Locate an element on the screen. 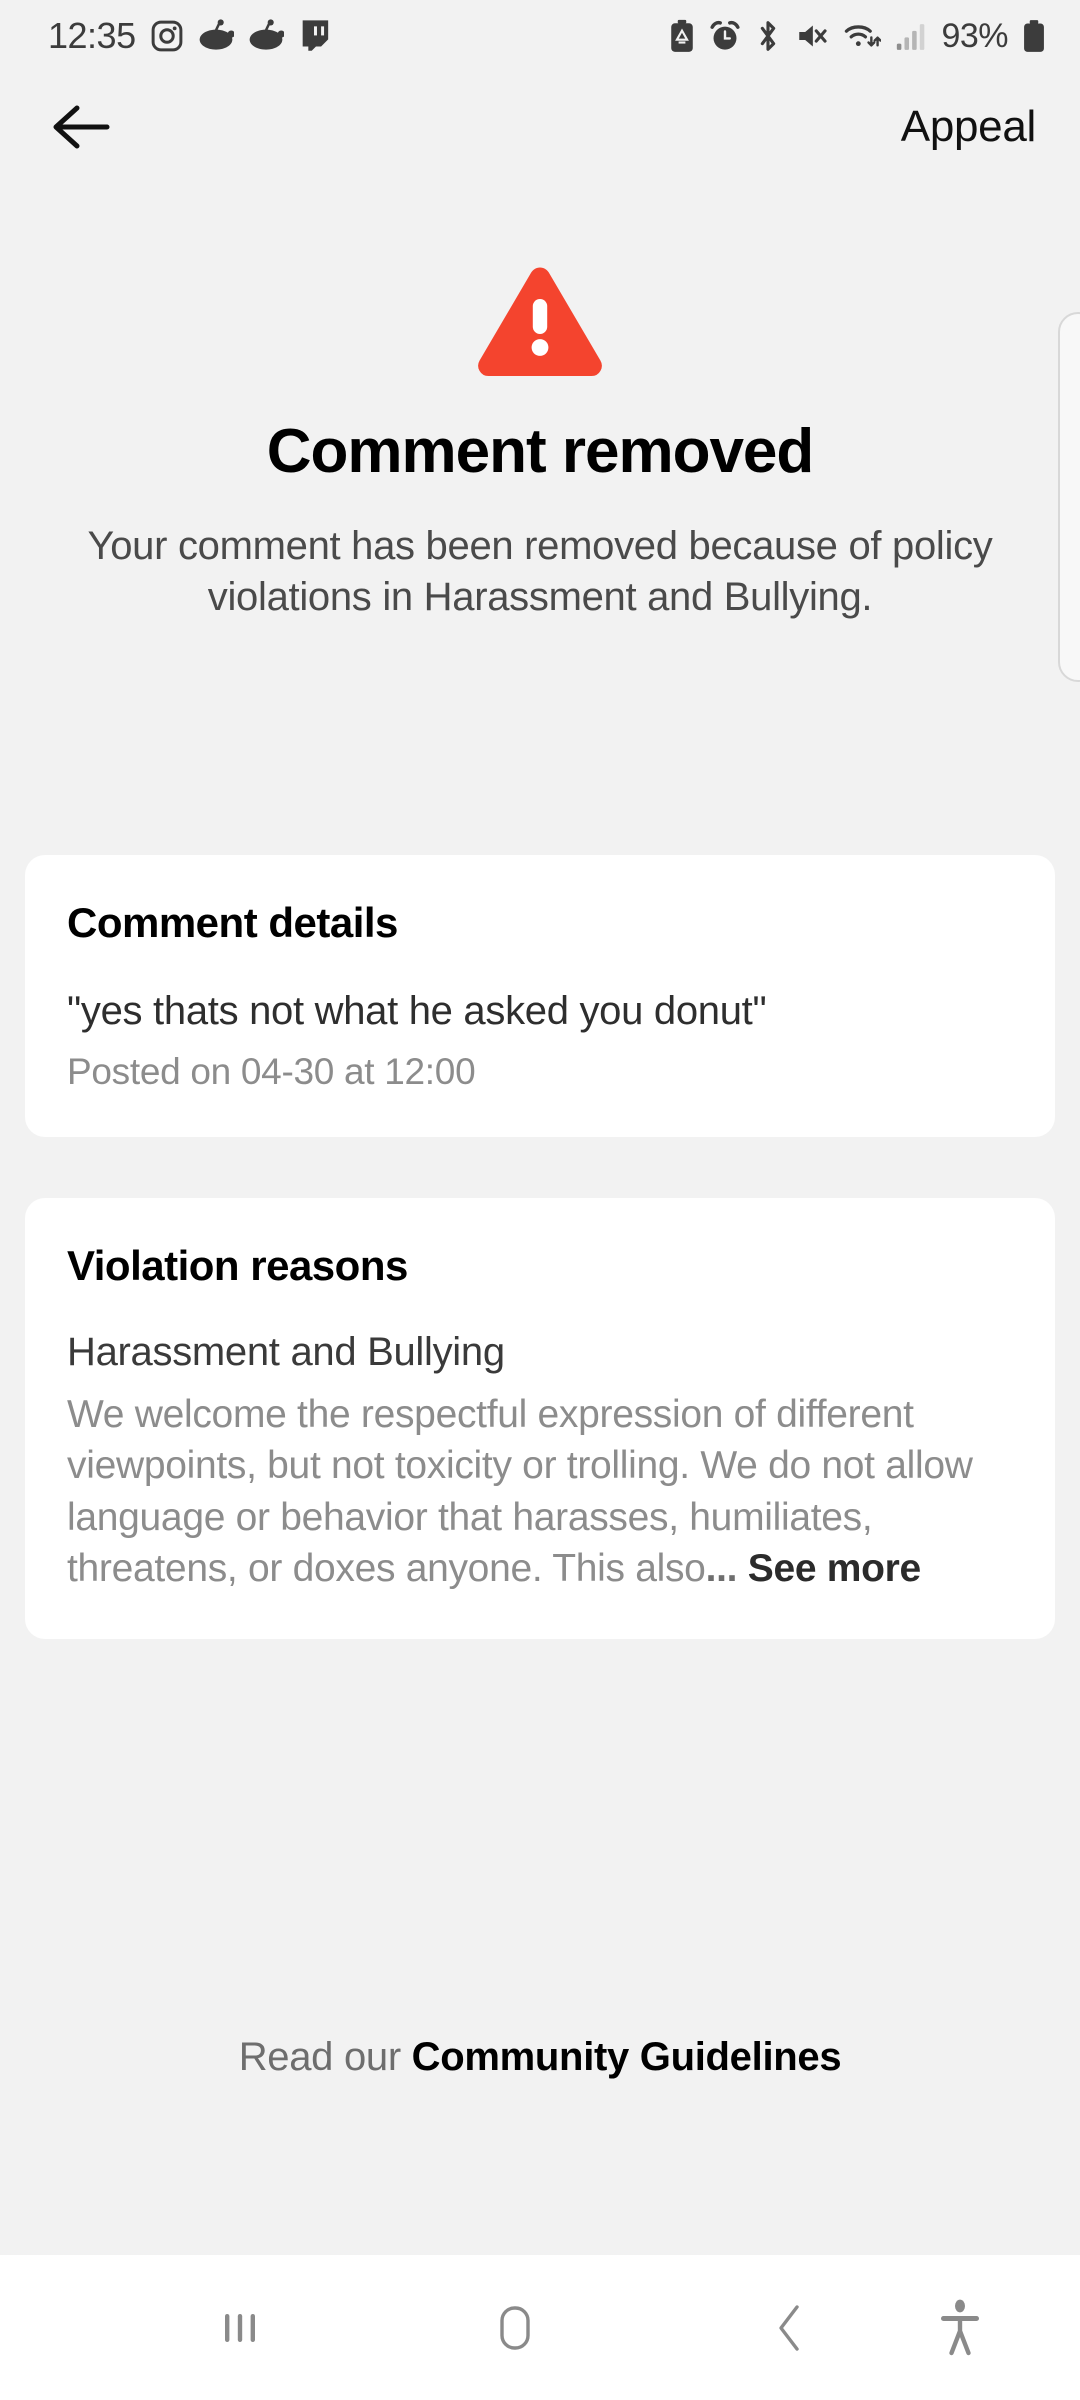 Image resolution: width=1080 pixels, height=2400 pixels. hero-title: Comment removed is located at coordinates (540, 451).